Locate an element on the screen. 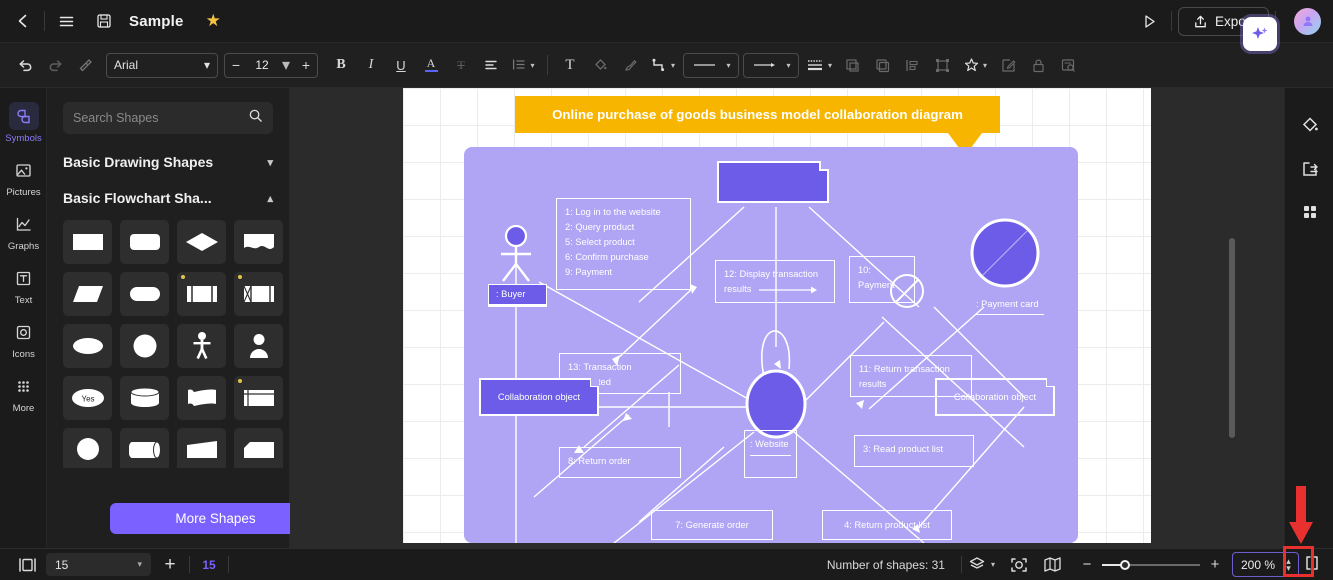 Image resolution: width=1333 pixels, height=580 pixels. align-left-icon is located at coordinates (491, 65).